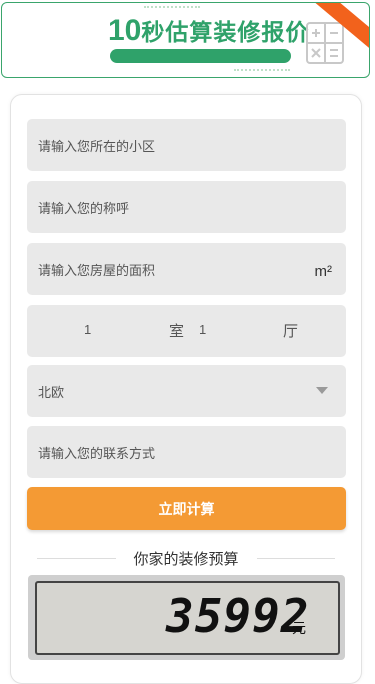 Image resolution: width=375 pixels, height=684 pixels. Describe the element at coordinates (177, 331) in the screenshot. I see `rooms-label: 室` at that location.